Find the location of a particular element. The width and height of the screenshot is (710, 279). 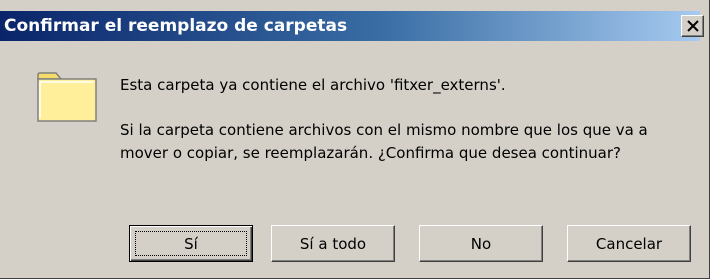

folder-icon is located at coordinates (67, 97).